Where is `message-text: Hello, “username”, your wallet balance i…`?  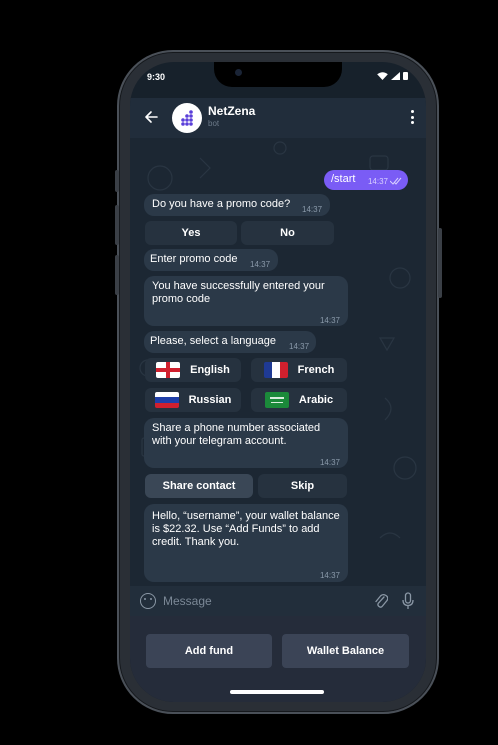 message-text: Hello, “username”, your wallet balance i… is located at coordinates (246, 529).